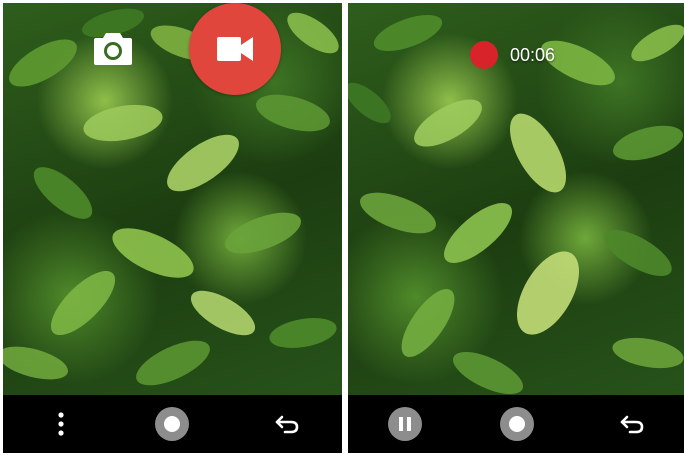  I want to click on videocam-icon, so click(235, 49).